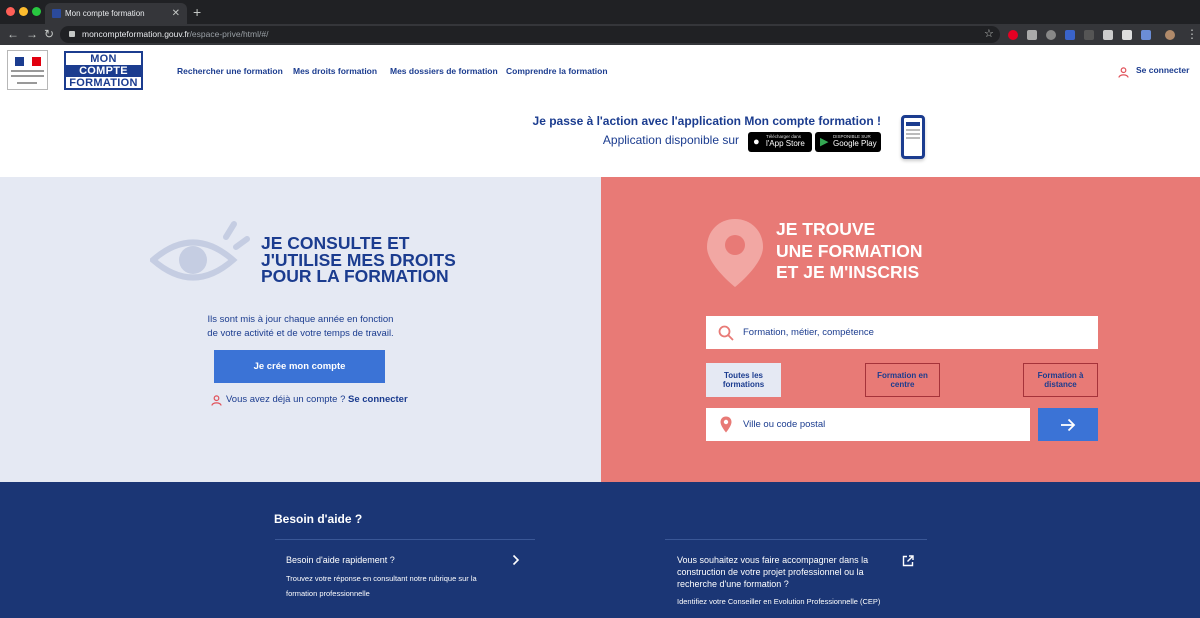 This screenshot has width=1200, height=618. Describe the element at coordinates (913, 332) in the screenshot. I see `training-search-input` at that location.